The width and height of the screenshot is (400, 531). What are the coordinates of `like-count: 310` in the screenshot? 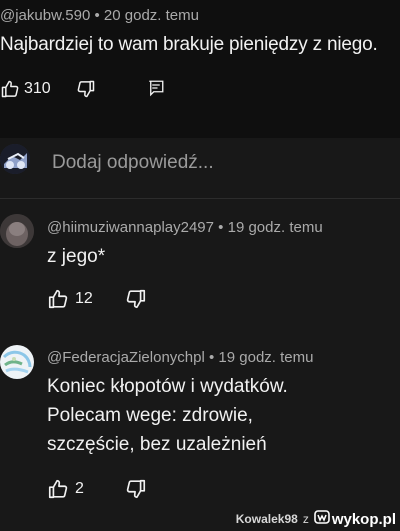 It's located at (37, 88).